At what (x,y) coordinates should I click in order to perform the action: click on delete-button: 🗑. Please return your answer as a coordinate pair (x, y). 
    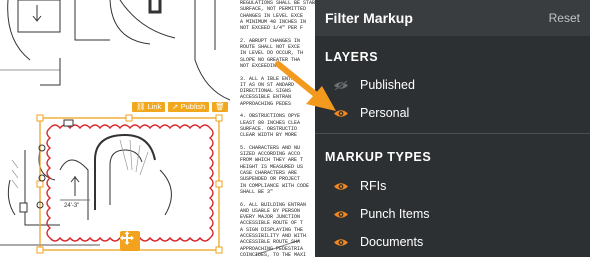
    Looking at the image, I should click on (220, 107).